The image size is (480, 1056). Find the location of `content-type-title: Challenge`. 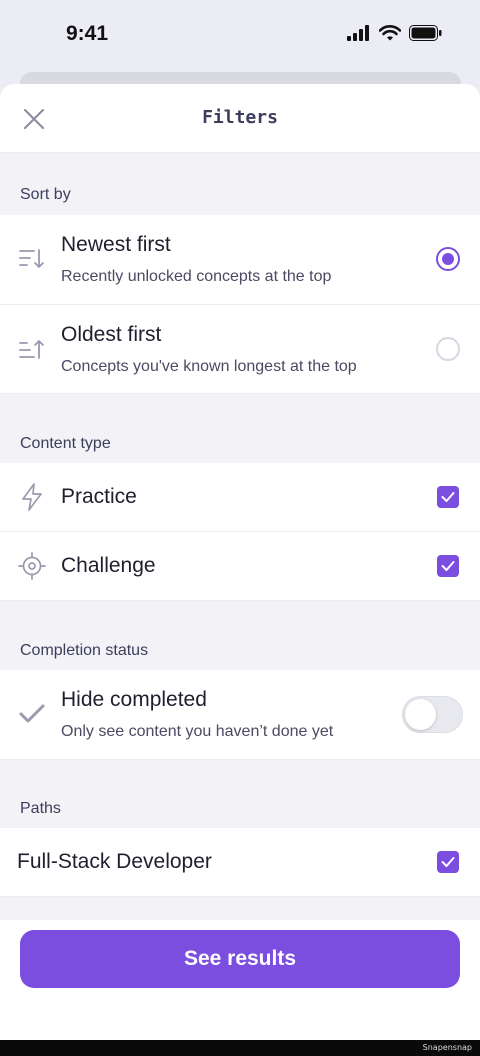

content-type-title: Challenge is located at coordinates (108, 565).